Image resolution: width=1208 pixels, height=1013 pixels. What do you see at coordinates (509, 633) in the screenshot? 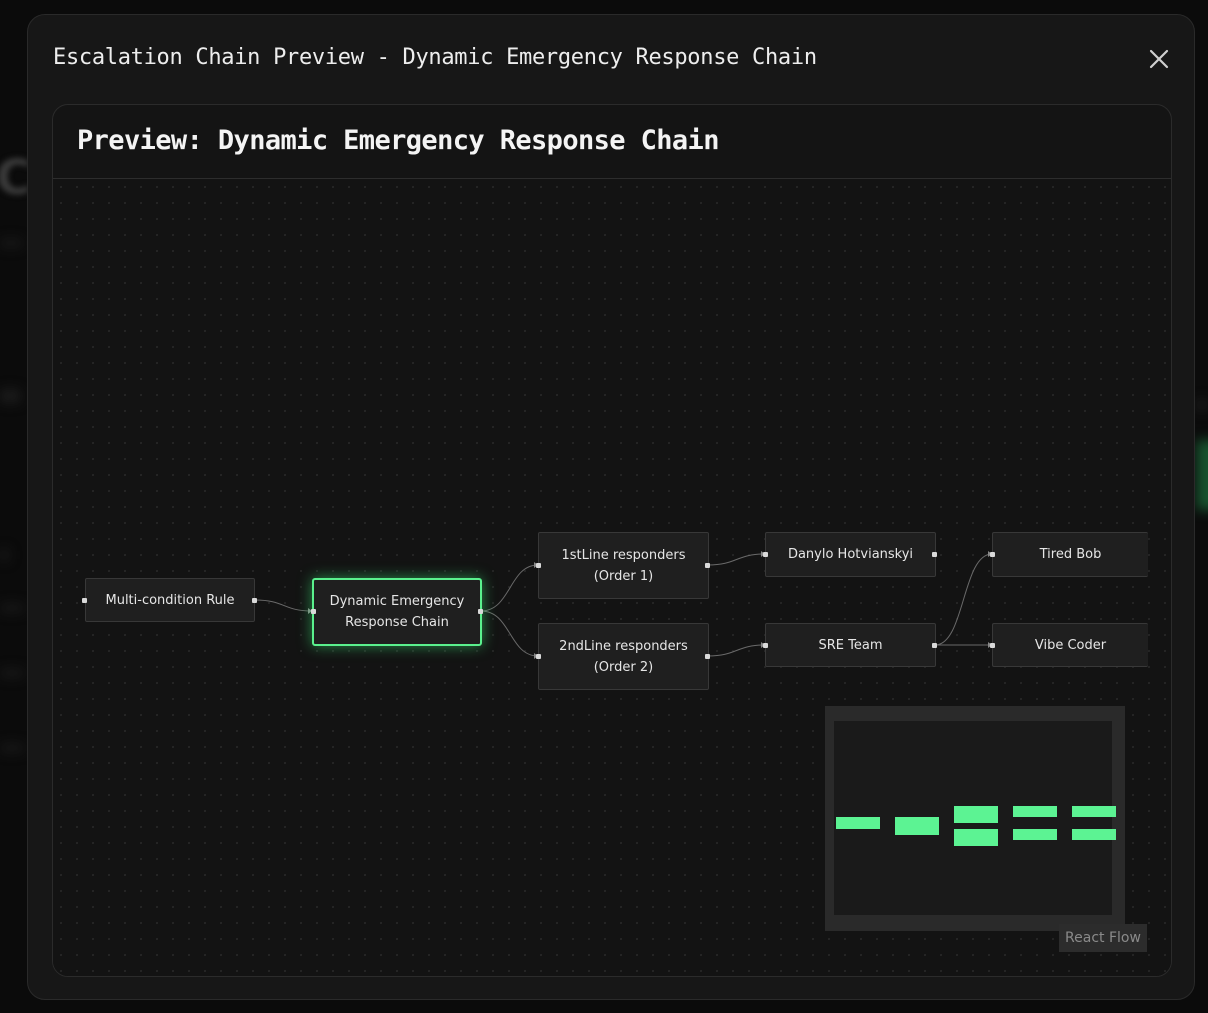
I see `edge-chain-to-second-line` at bounding box center [509, 633].